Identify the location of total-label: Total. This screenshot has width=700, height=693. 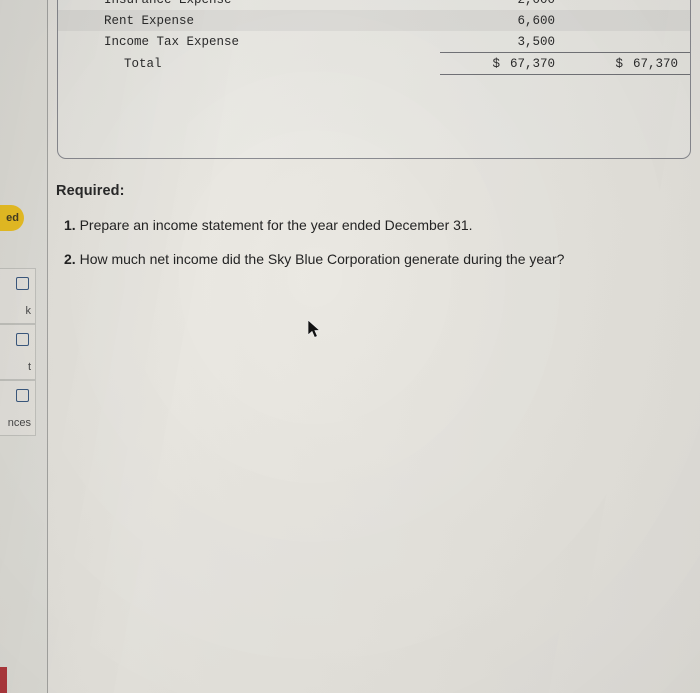
(143, 63).